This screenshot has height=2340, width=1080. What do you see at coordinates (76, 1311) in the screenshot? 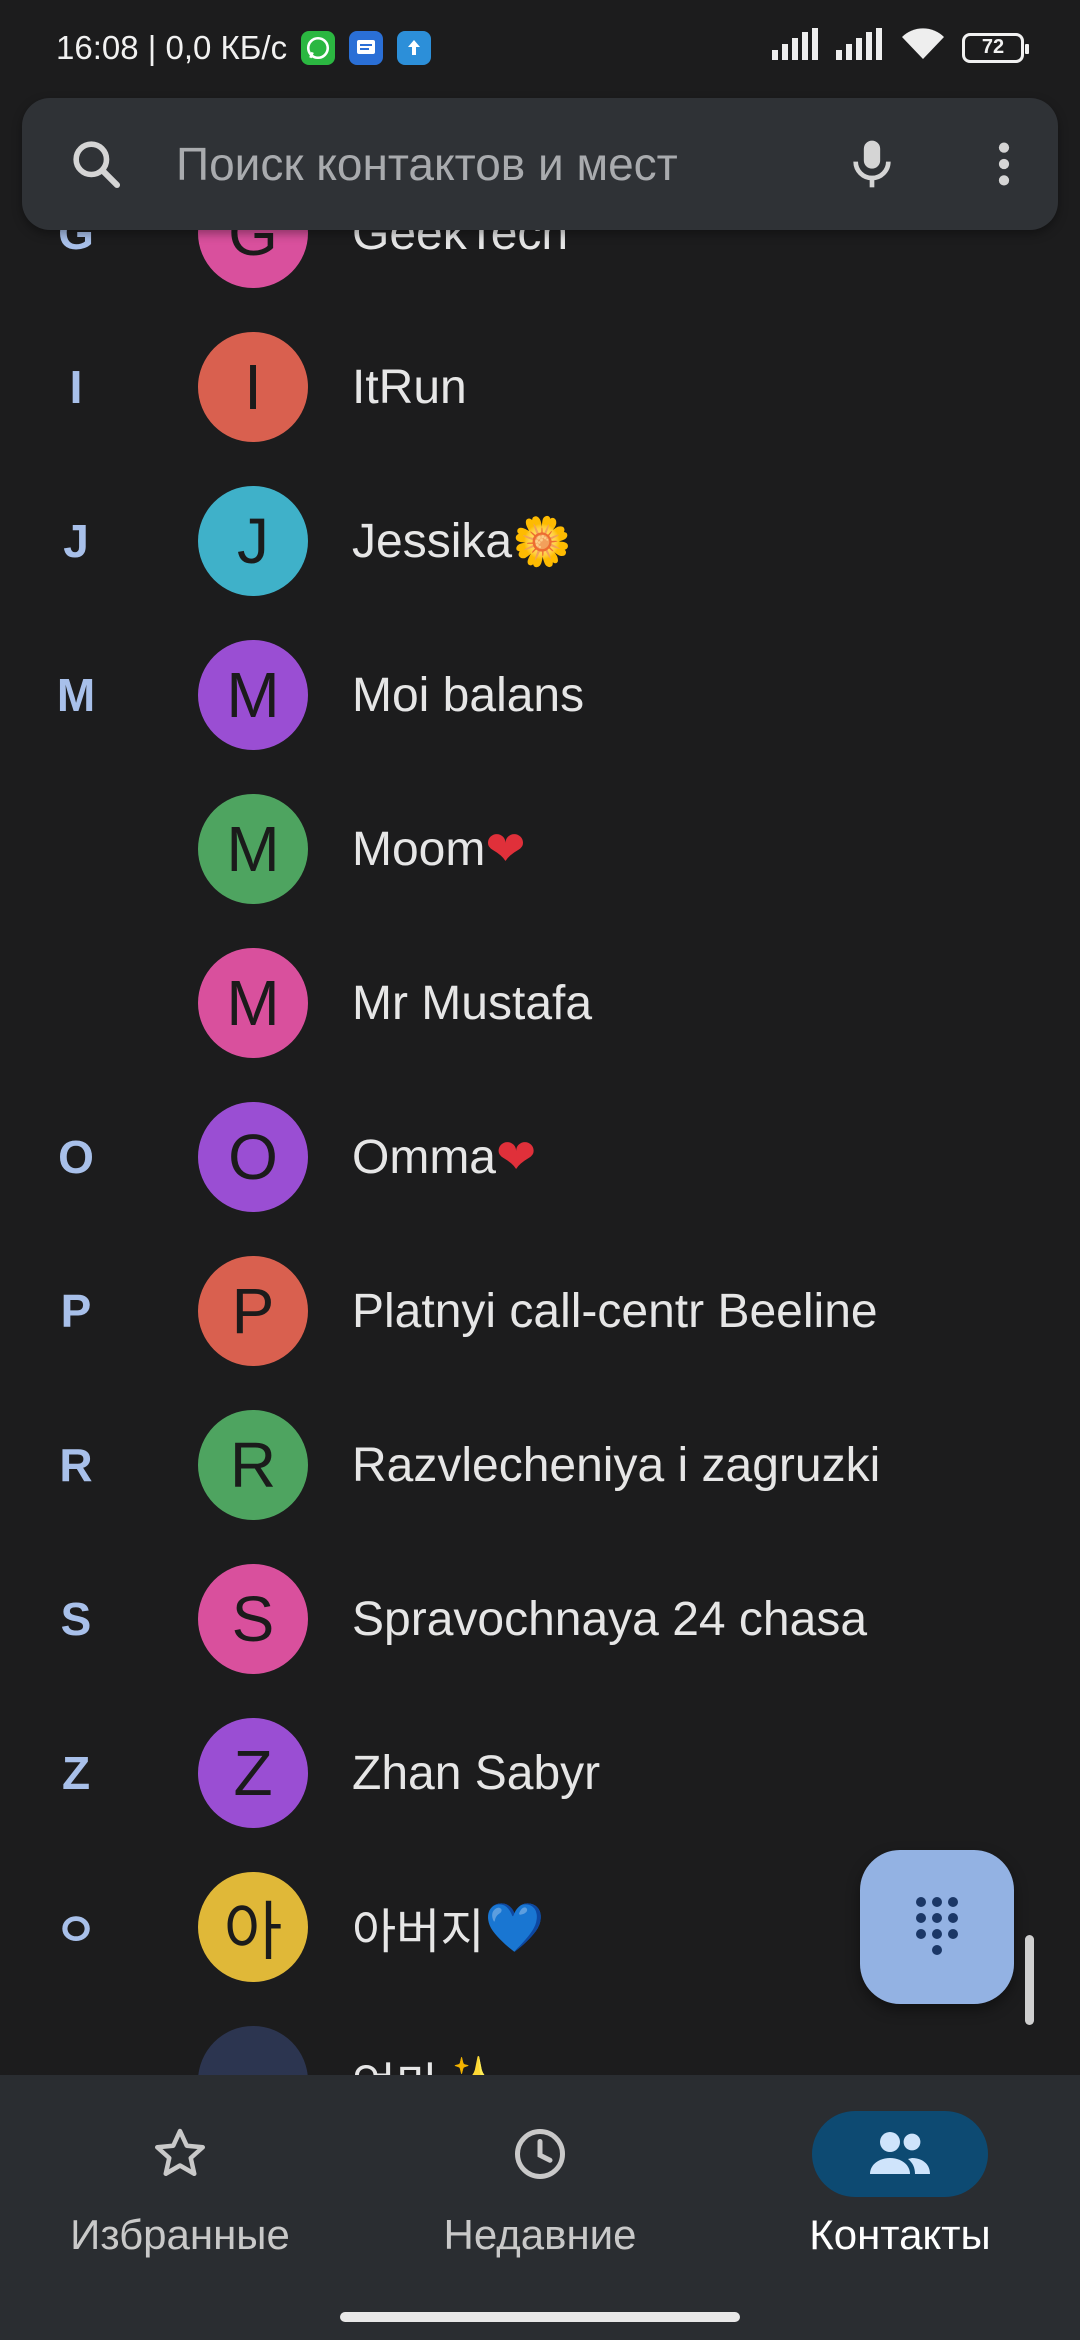
I see `section-letter: P` at bounding box center [76, 1311].